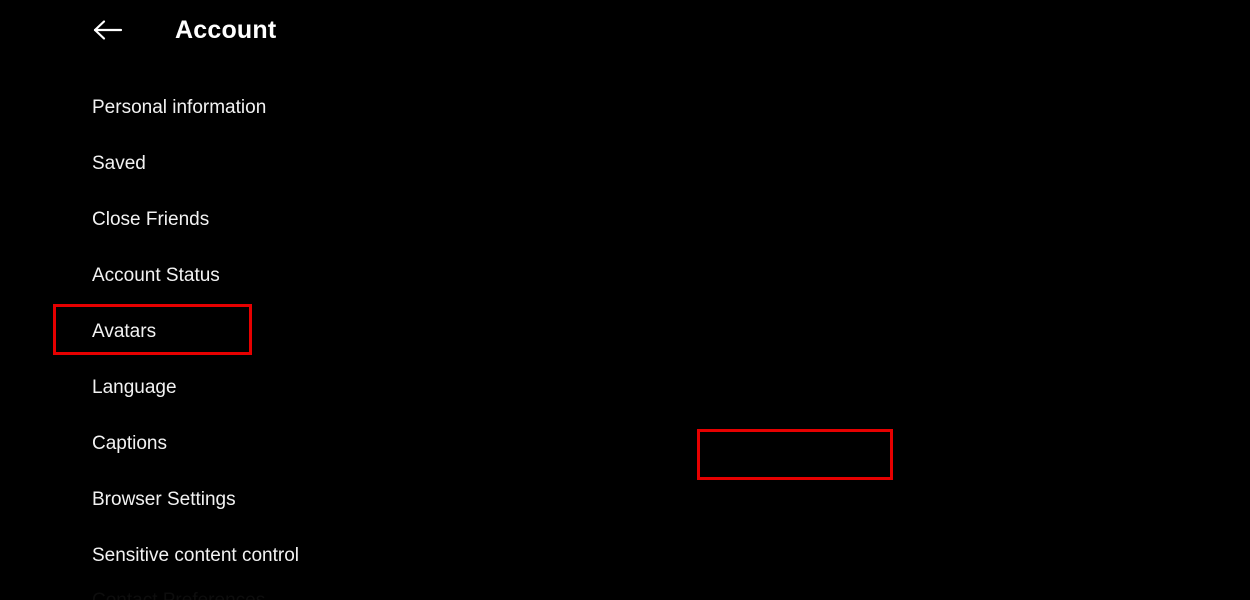 The height and width of the screenshot is (600, 1250). Describe the element at coordinates (179, 107) in the screenshot. I see `account-item-label: Personal information` at that location.